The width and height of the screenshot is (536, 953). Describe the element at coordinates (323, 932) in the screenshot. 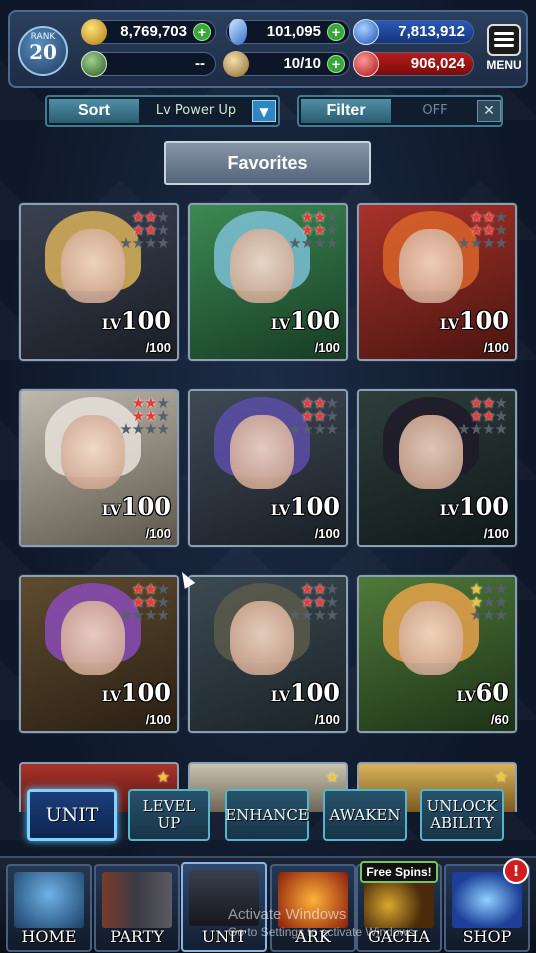

I see `watermark-line-2: Go to Settings to activate Windows.` at that location.